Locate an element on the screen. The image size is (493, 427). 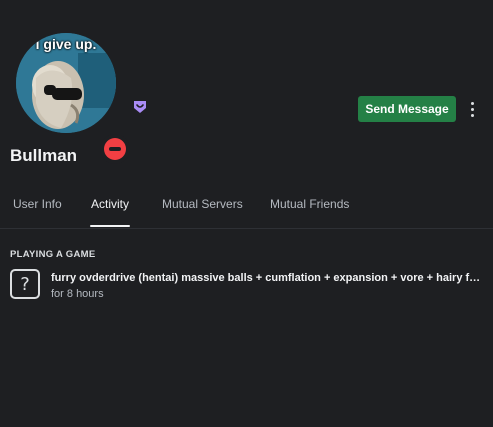
unknown-game-icon: ? is located at coordinates (25, 284).